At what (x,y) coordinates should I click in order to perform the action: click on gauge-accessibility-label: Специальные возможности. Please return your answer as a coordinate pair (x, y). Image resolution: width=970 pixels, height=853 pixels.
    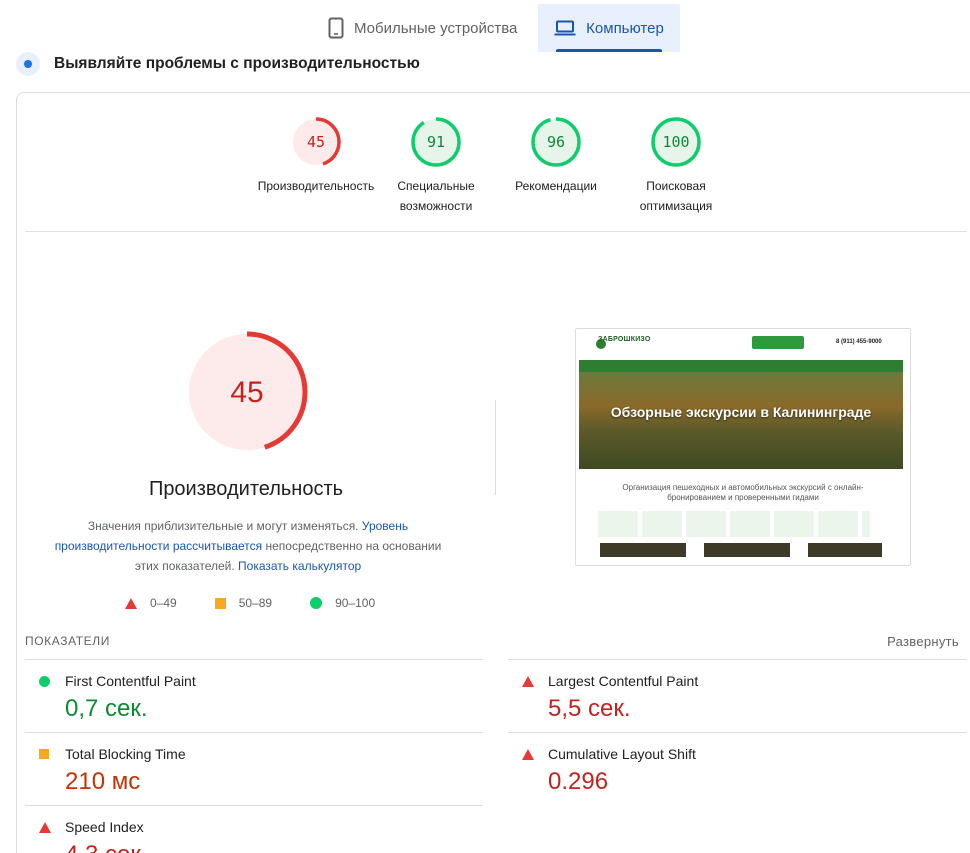
    Looking at the image, I should click on (436, 196).